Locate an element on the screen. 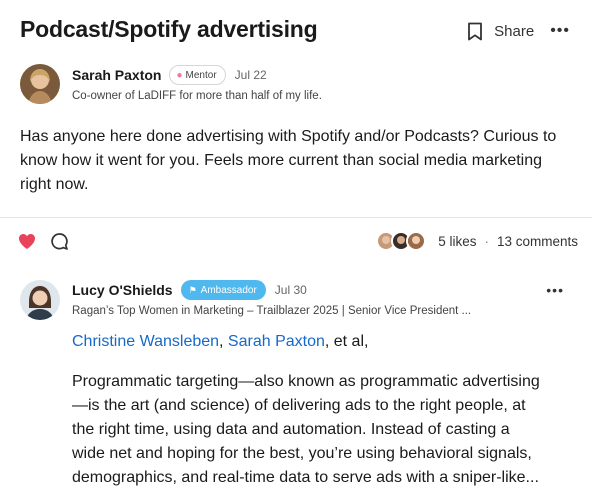 Image resolution: width=592 pixels, height=498 pixels. mentor-badge-label: Mentor is located at coordinates (201, 75).